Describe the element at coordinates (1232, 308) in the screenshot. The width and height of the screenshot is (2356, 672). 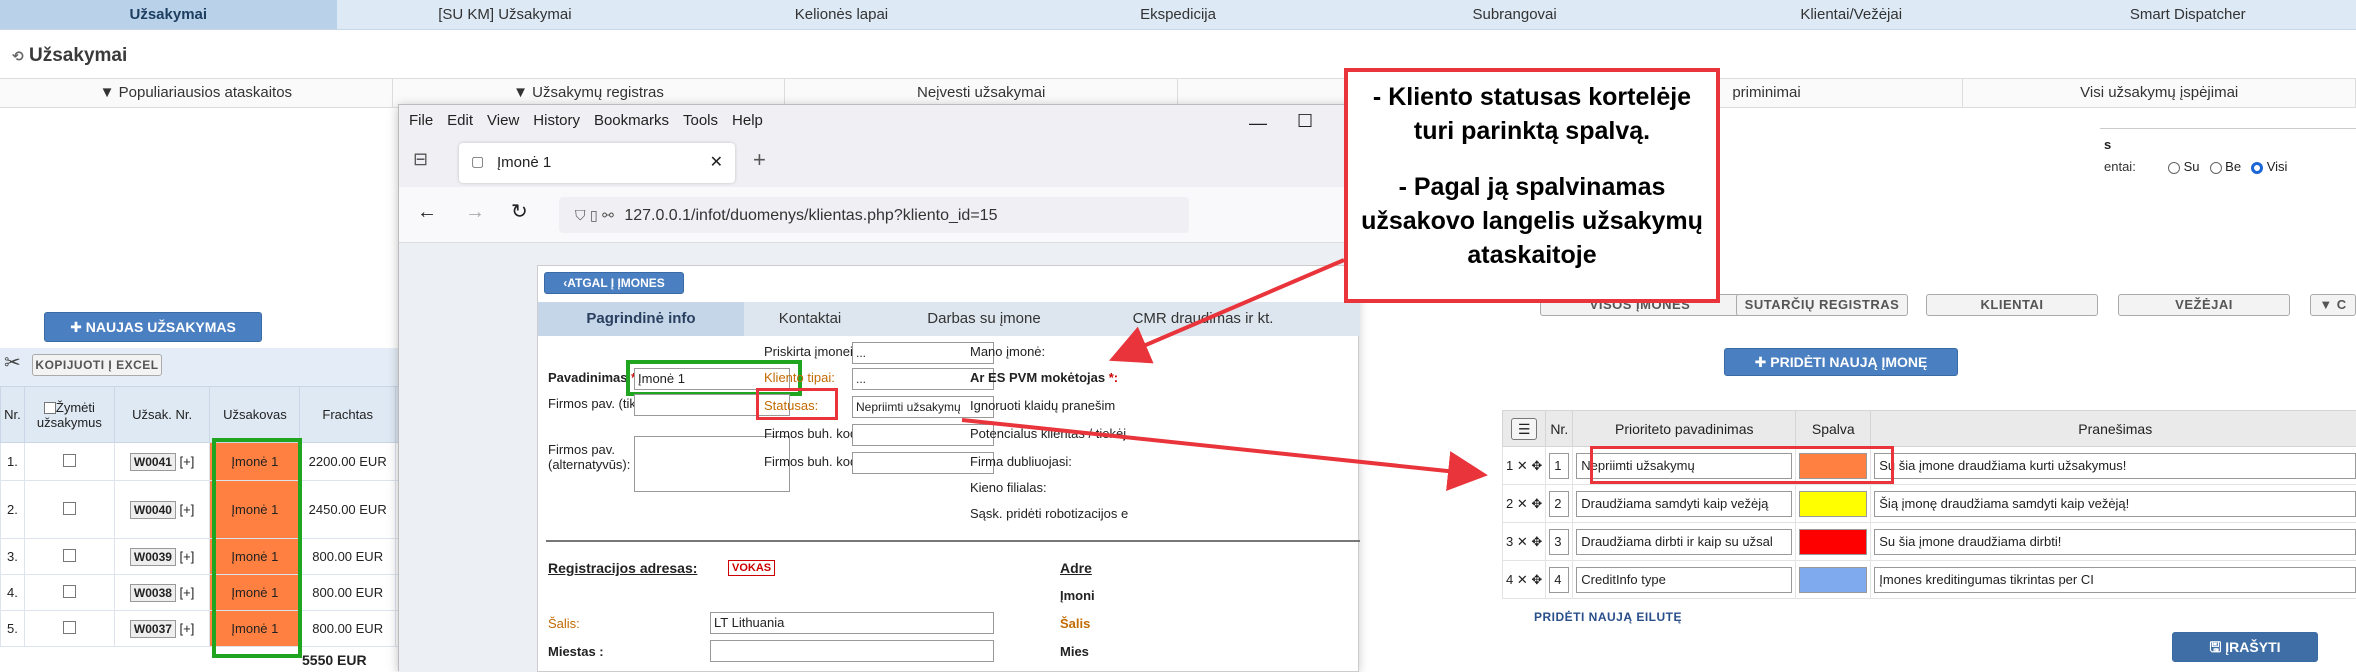
I see `arrow-to-client-types` at that location.